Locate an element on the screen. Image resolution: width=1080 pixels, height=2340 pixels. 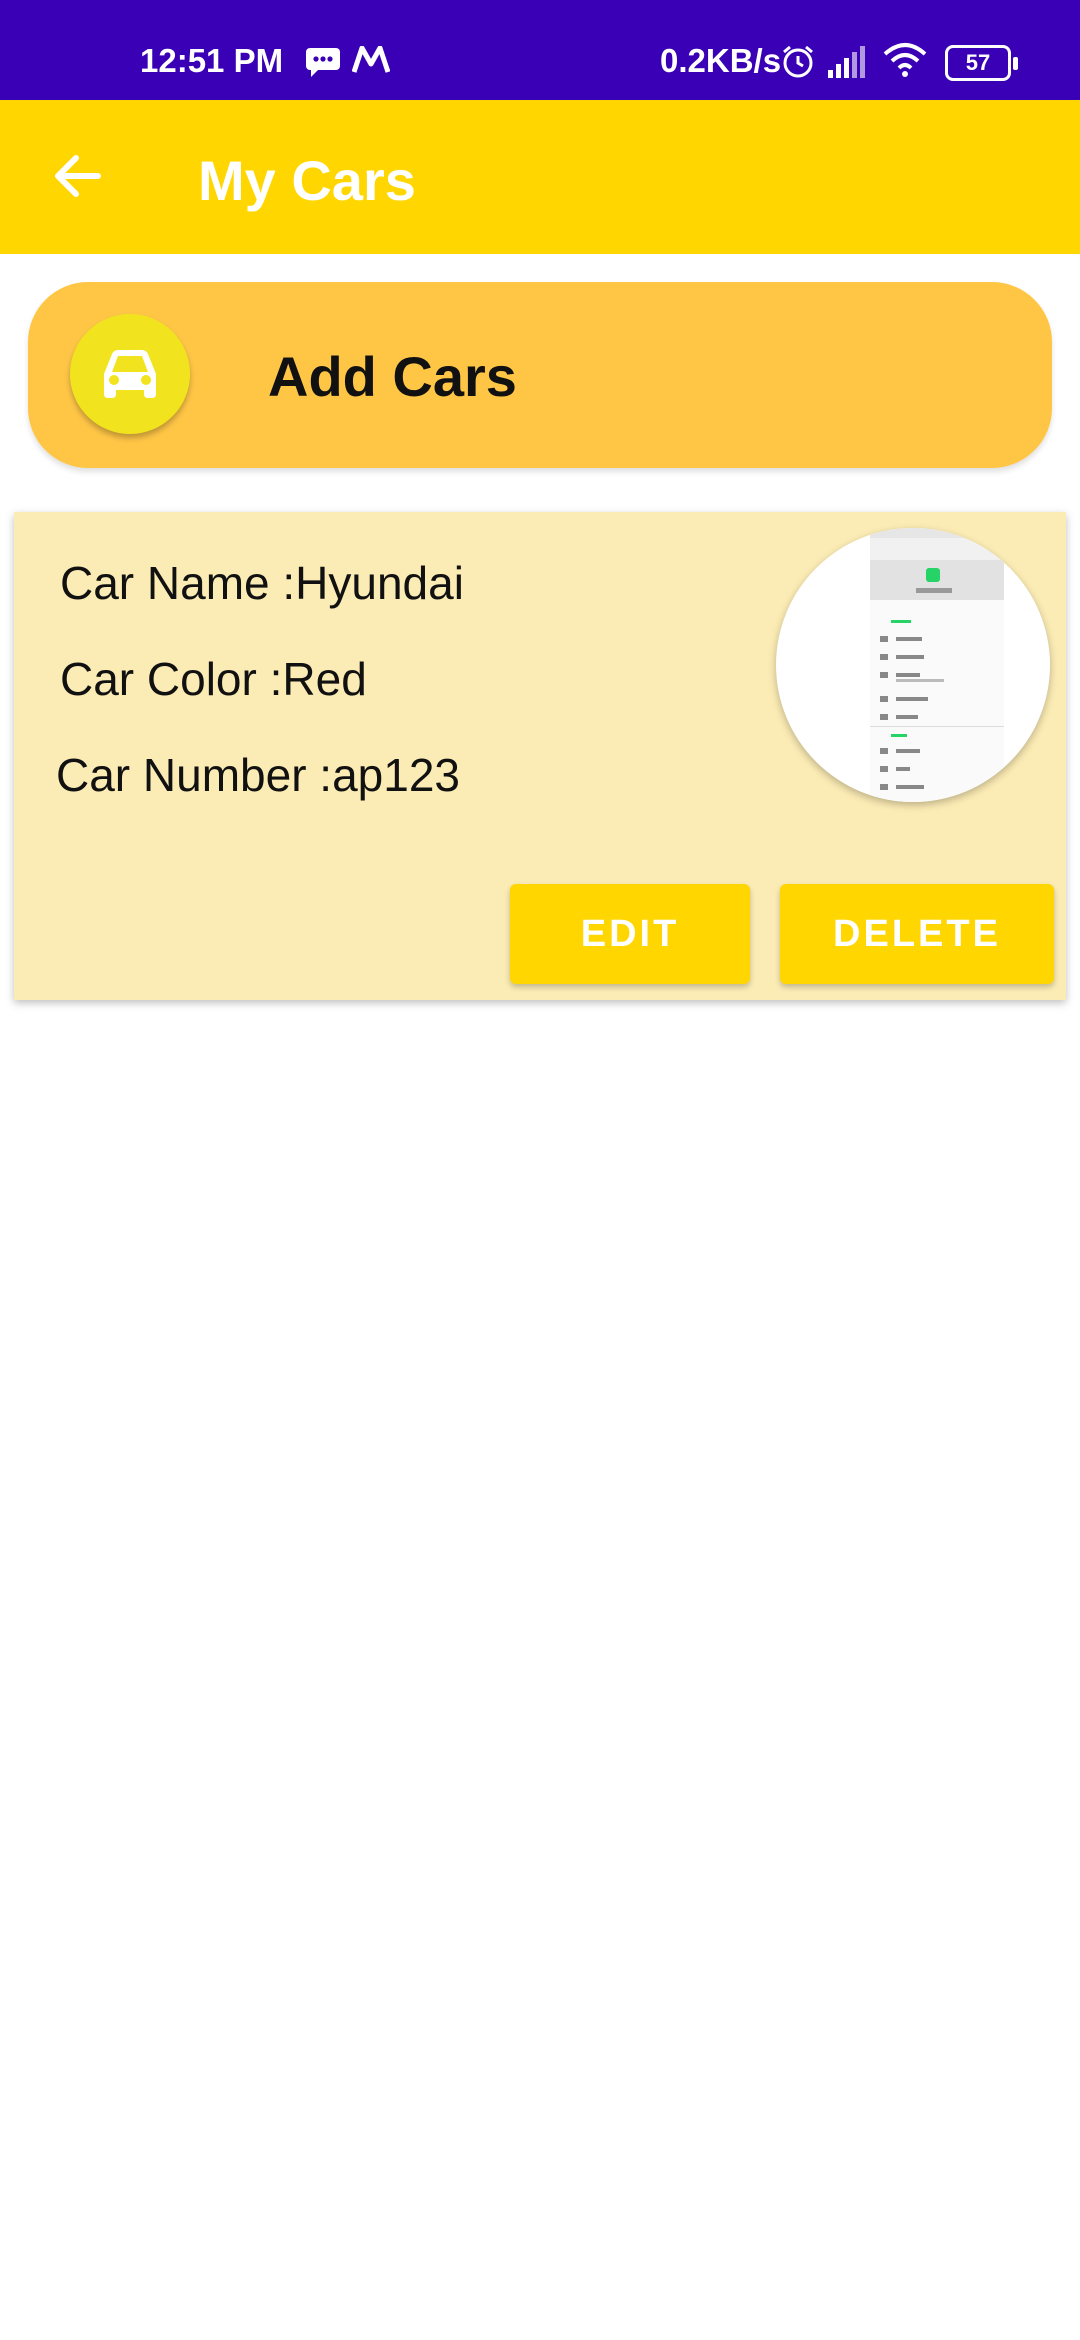
car-icon-circle is located at coordinates (130, 374).